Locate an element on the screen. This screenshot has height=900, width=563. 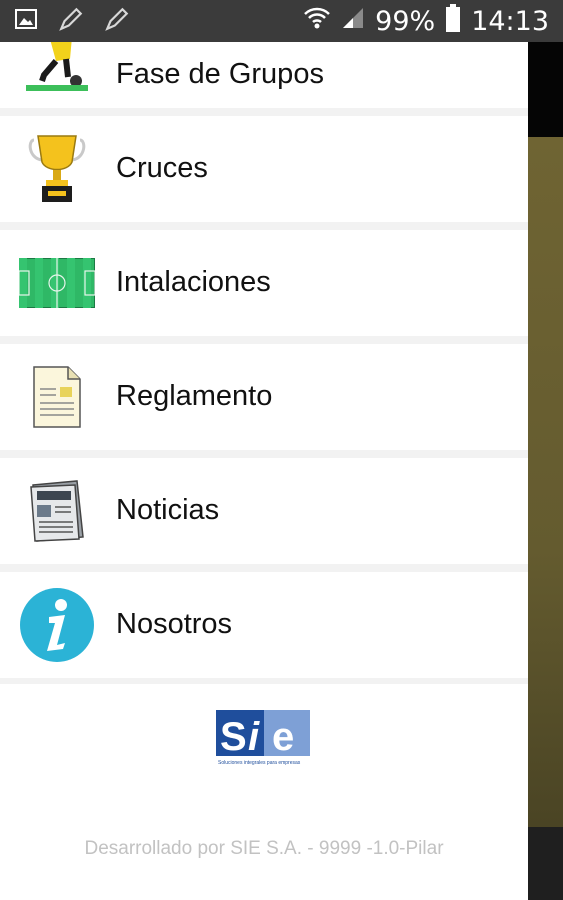
signal-icon is located at coordinates (353, 21).